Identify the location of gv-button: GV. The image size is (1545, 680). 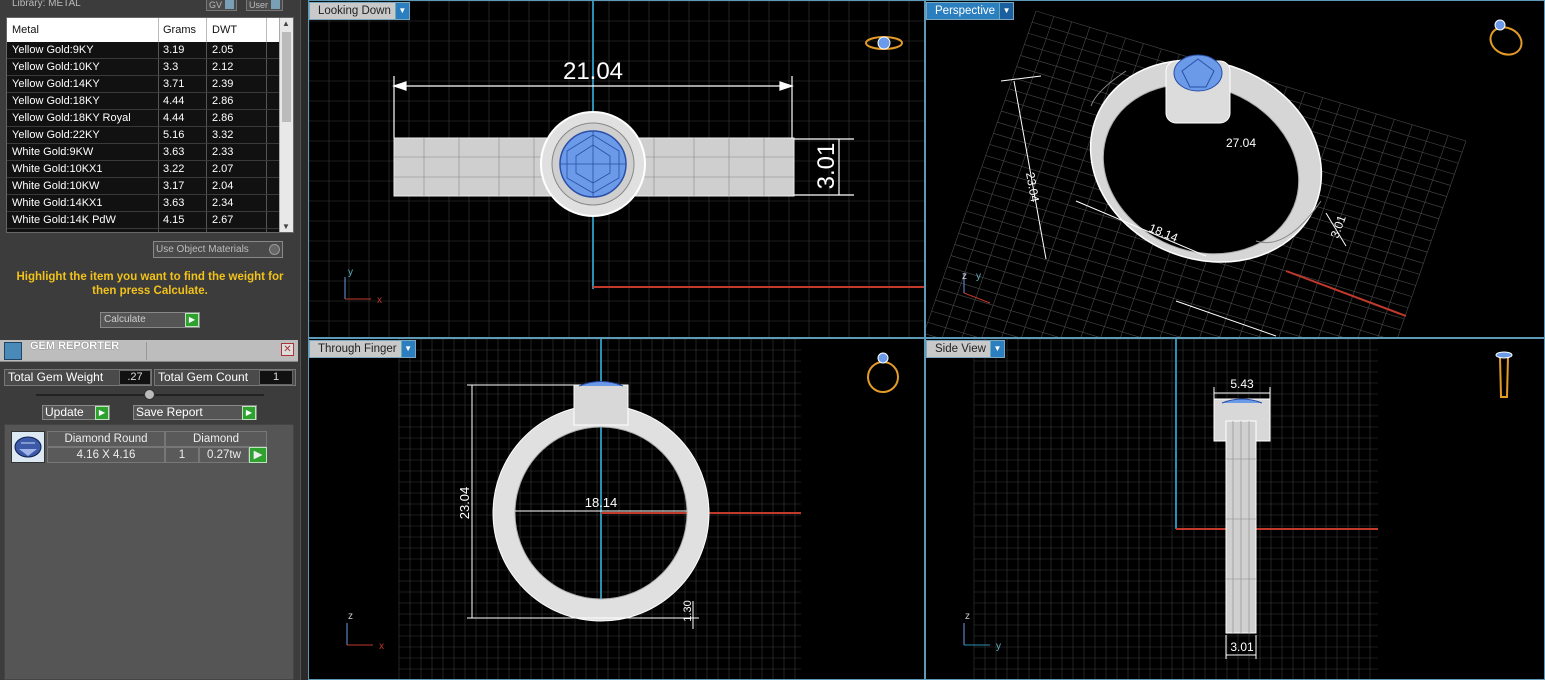
(222, 5).